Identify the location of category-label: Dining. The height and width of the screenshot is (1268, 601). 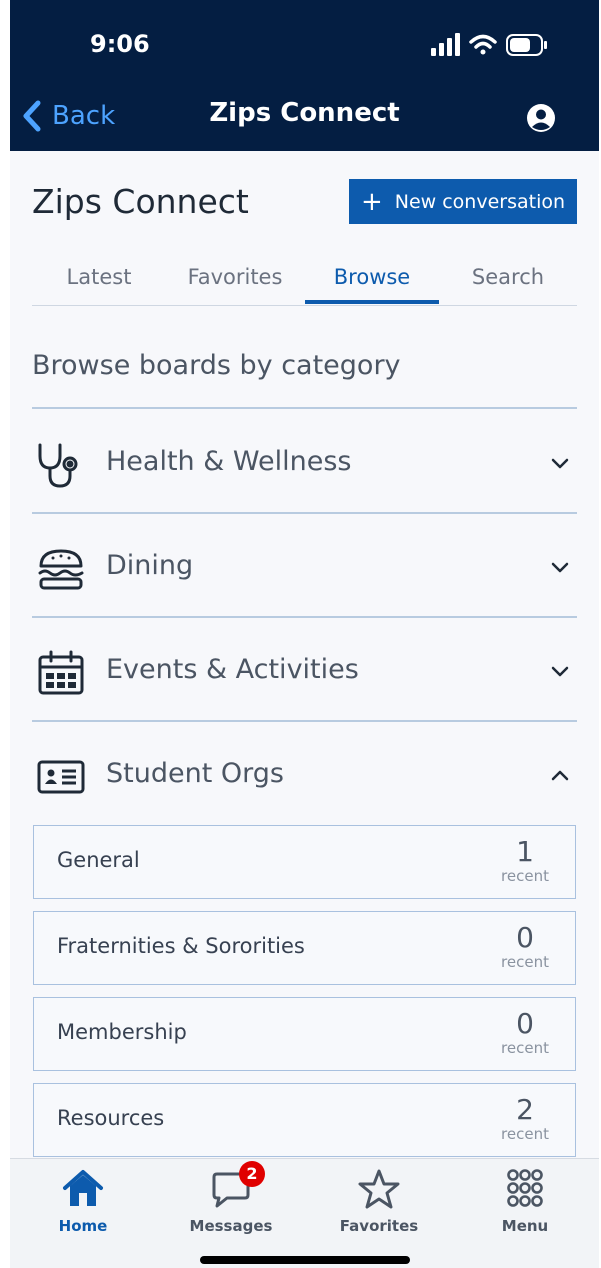
(150, 565).